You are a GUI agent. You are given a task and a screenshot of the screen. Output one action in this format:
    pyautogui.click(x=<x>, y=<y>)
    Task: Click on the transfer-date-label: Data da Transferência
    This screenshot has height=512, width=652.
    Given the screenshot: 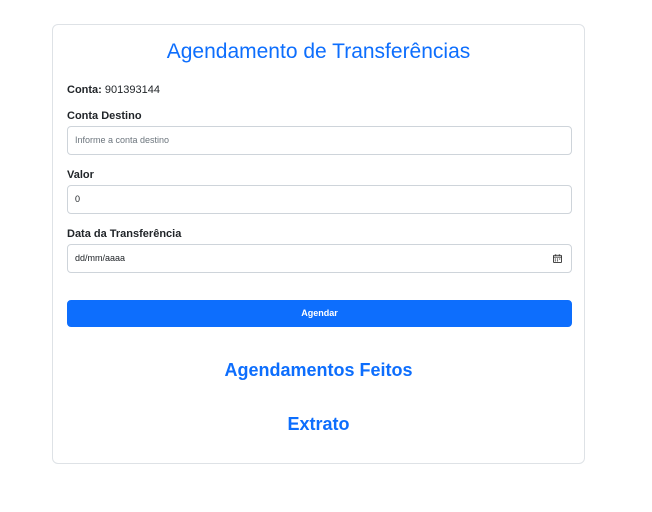 What is the action you would take?
    pyautogui.click(x=124, y=234)
    